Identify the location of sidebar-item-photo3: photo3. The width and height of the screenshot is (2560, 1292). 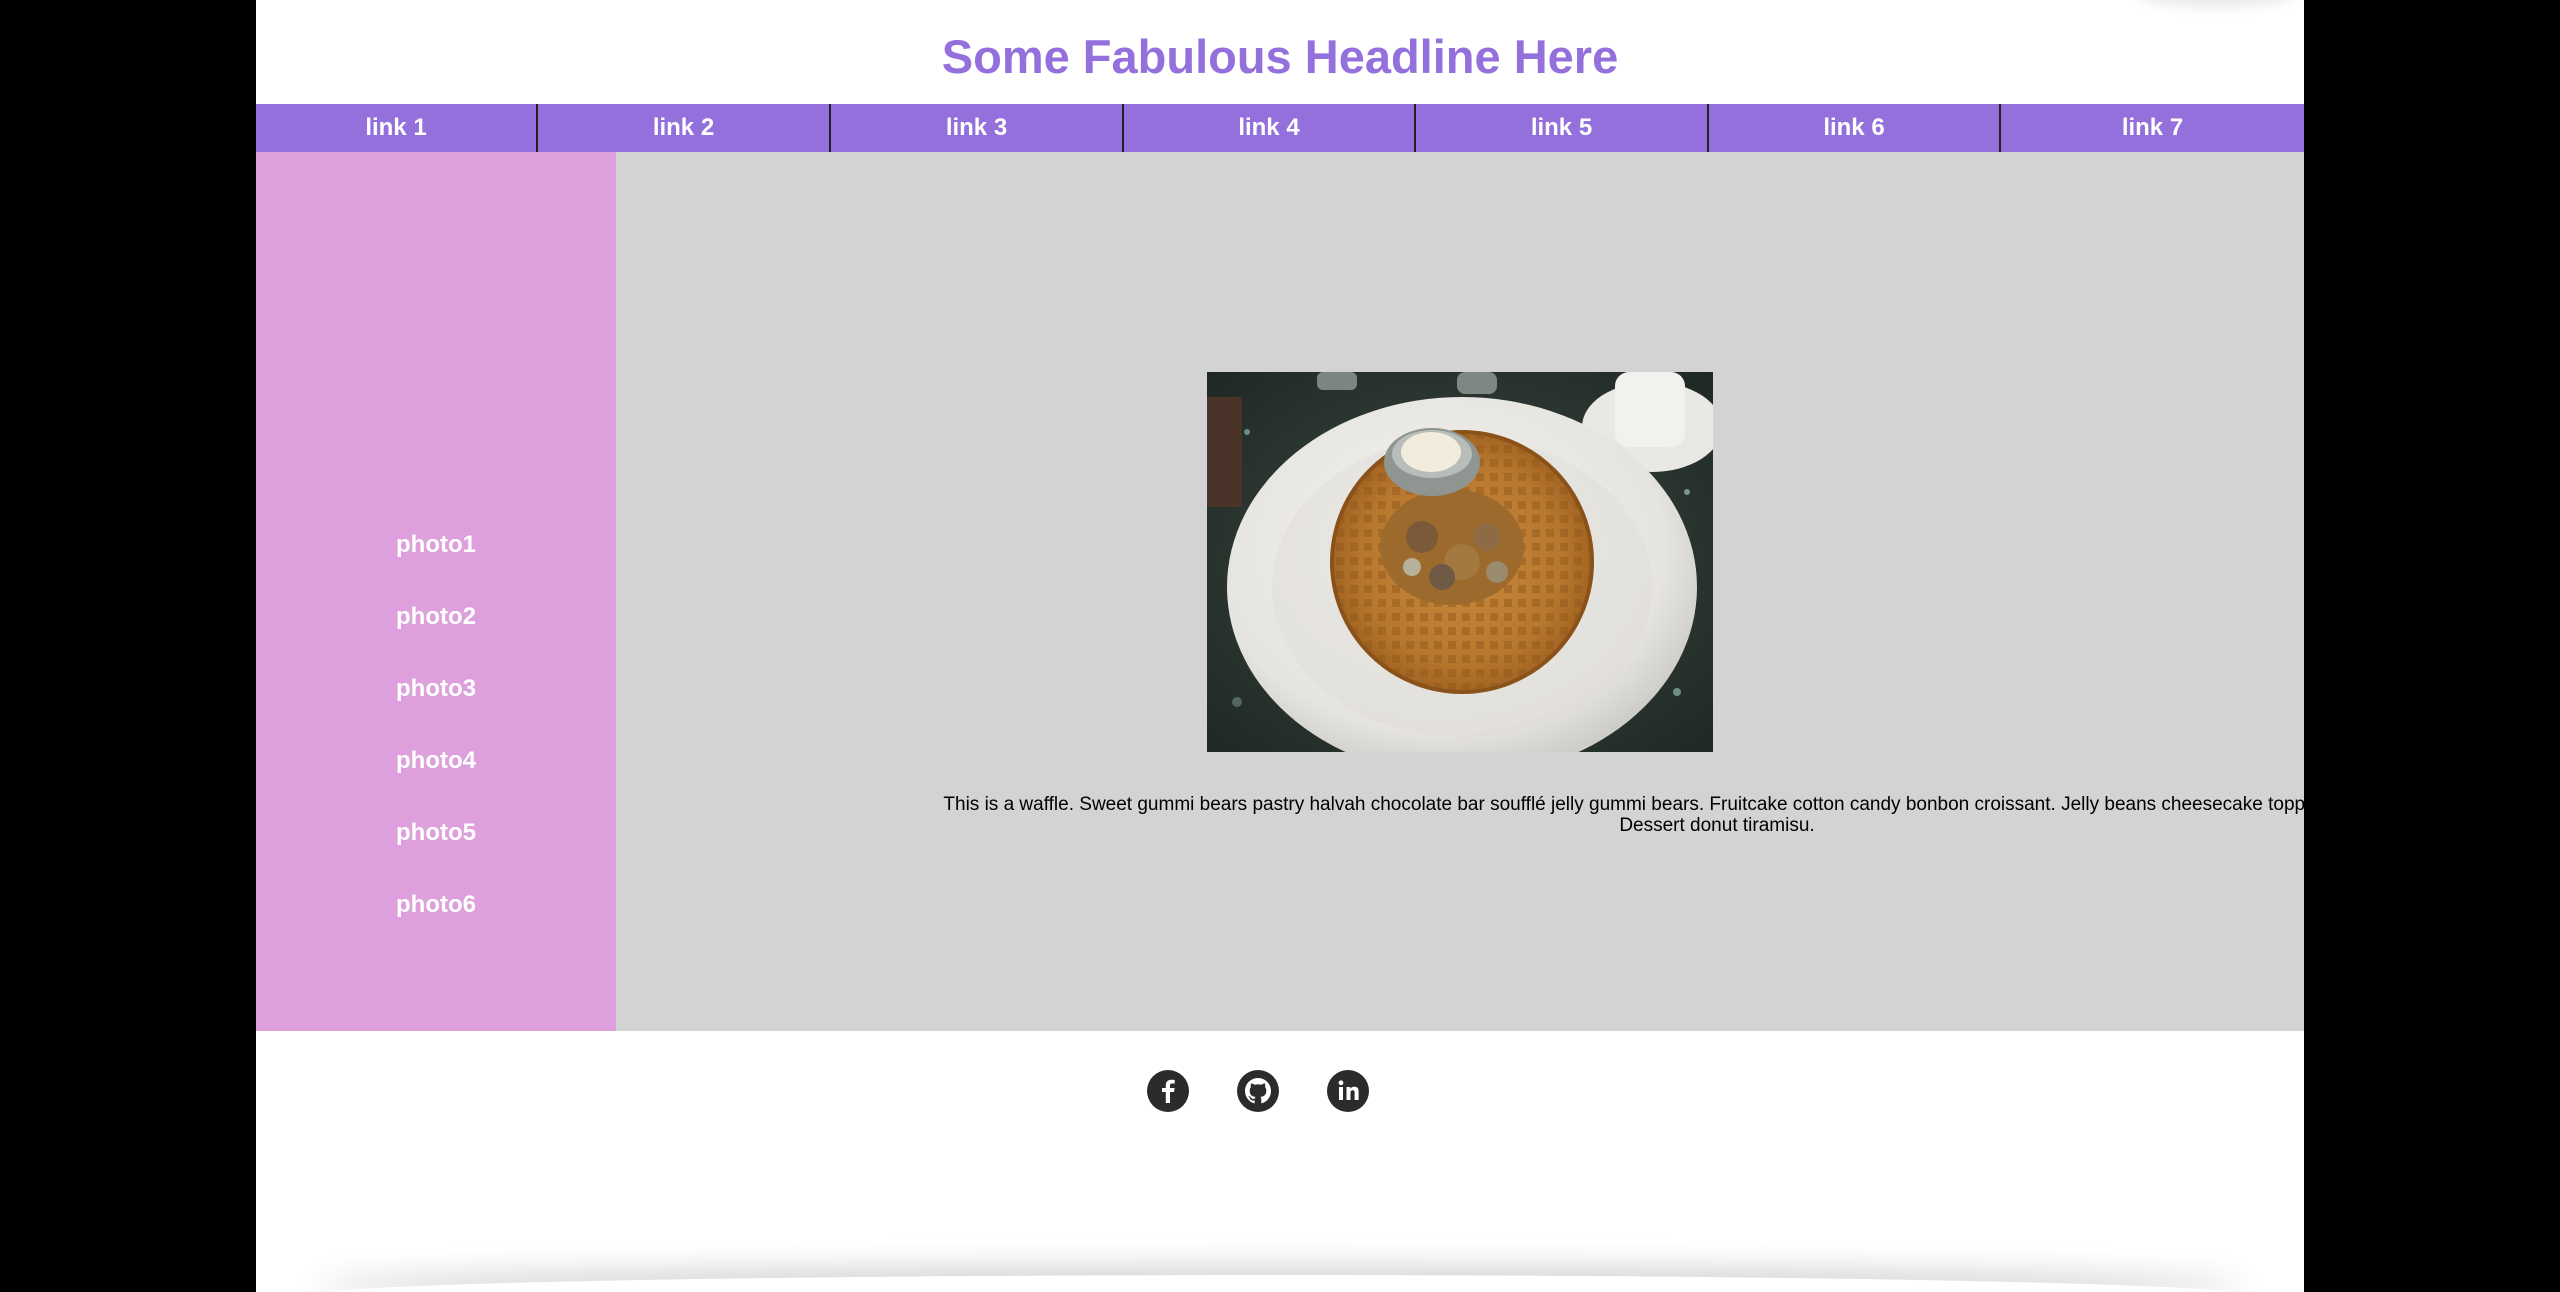
(436, 689).